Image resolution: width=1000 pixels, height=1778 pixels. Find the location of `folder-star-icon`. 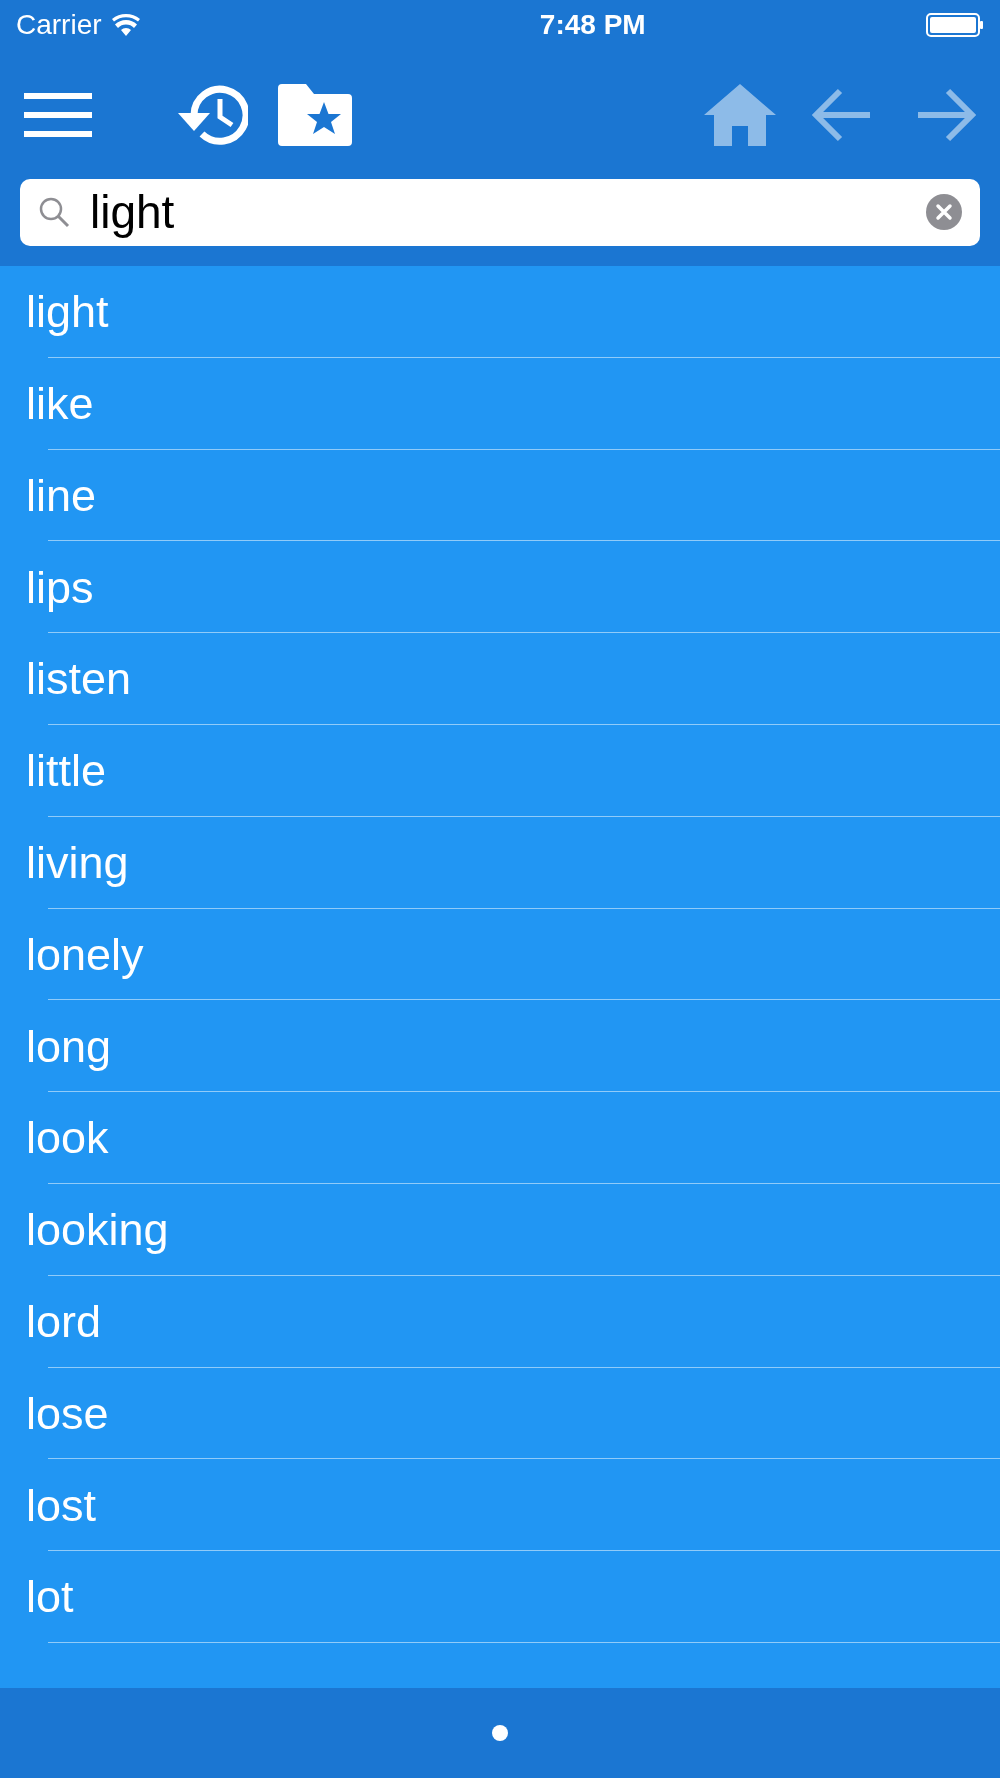

folder-star-icon is located at coordinates (315, 114).